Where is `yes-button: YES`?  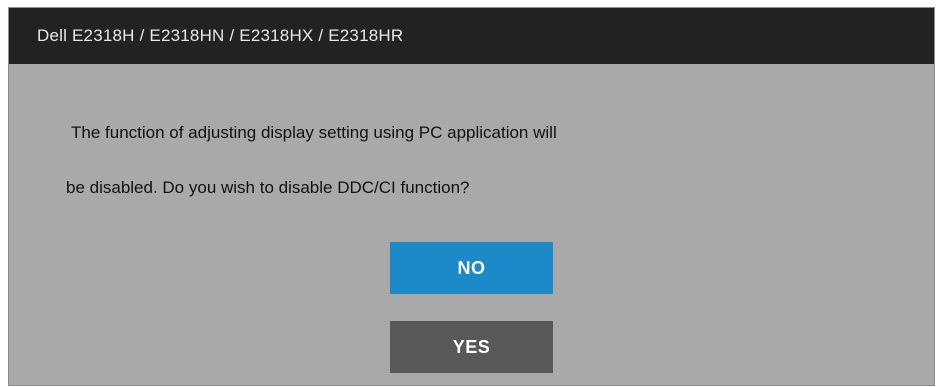 yes-button: YES is located at coordinates (471, 347).